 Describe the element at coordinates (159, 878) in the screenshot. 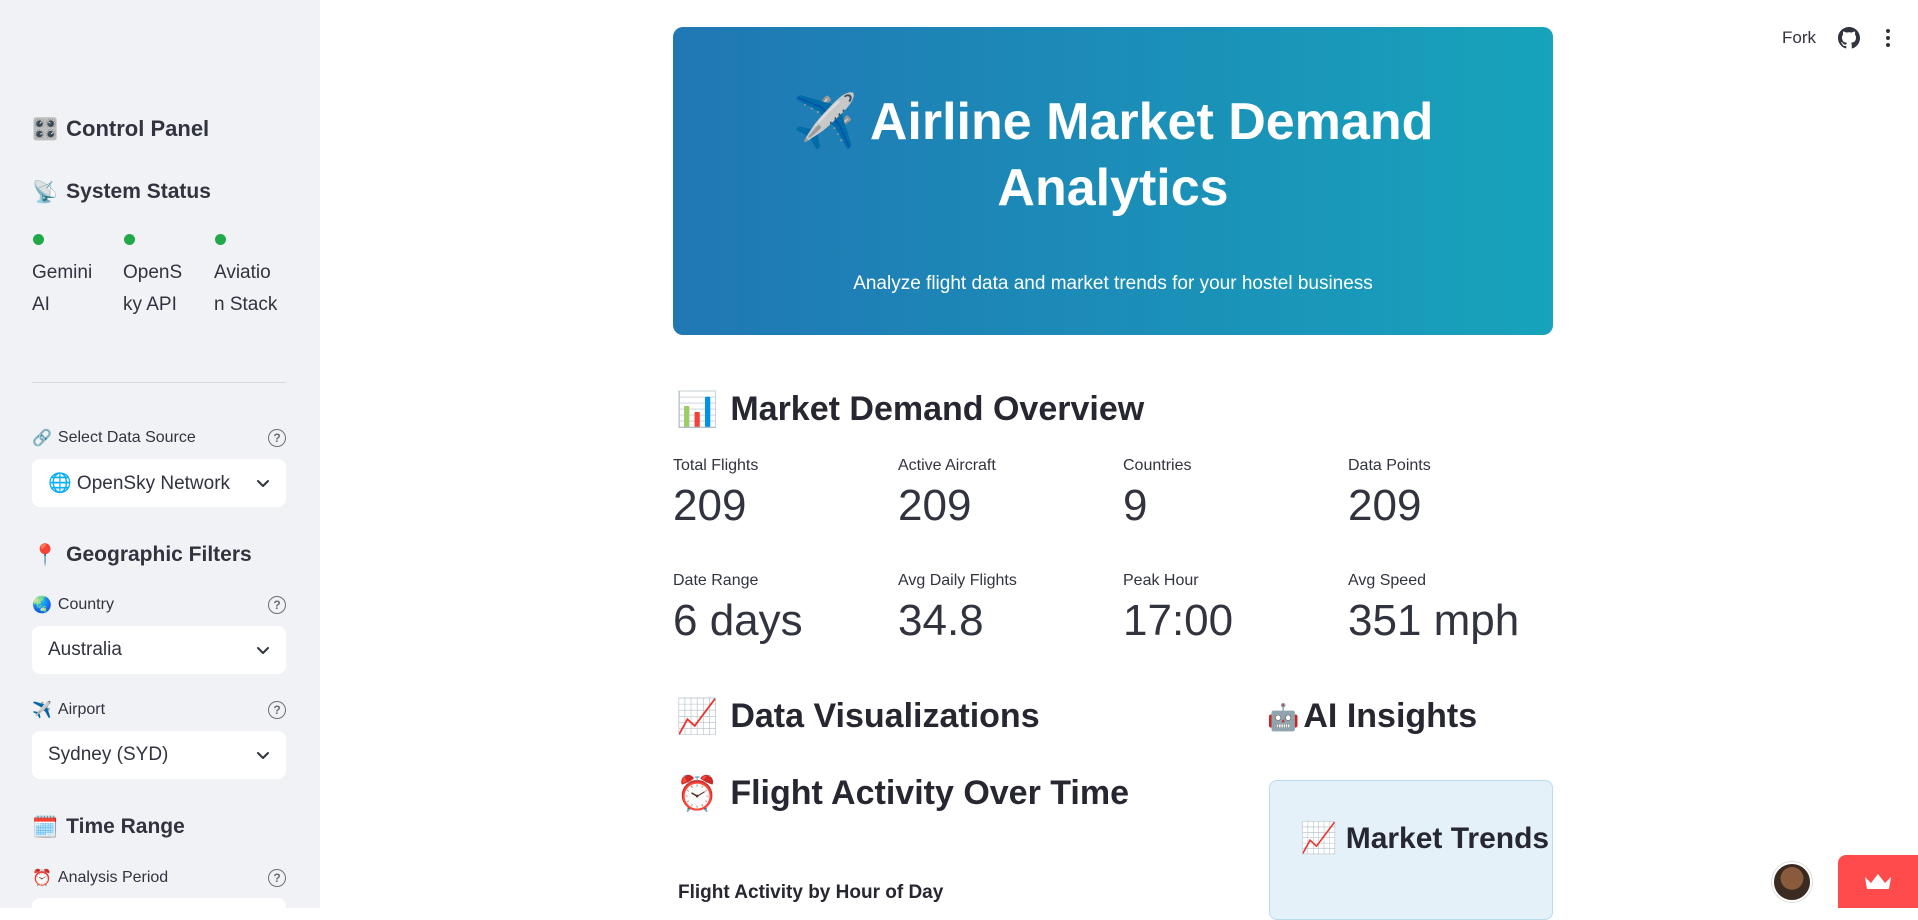

I see `analysis-period-label: ⏰ Analysis Period ?` at that location.